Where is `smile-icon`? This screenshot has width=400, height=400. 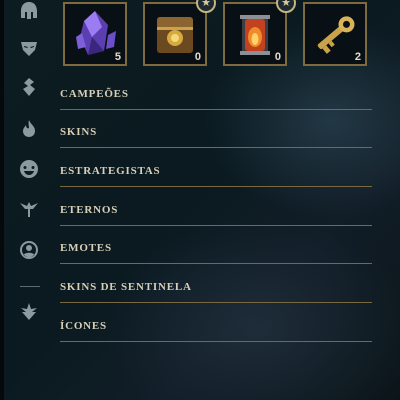
smile-icon is located at coordinates (29, 169).